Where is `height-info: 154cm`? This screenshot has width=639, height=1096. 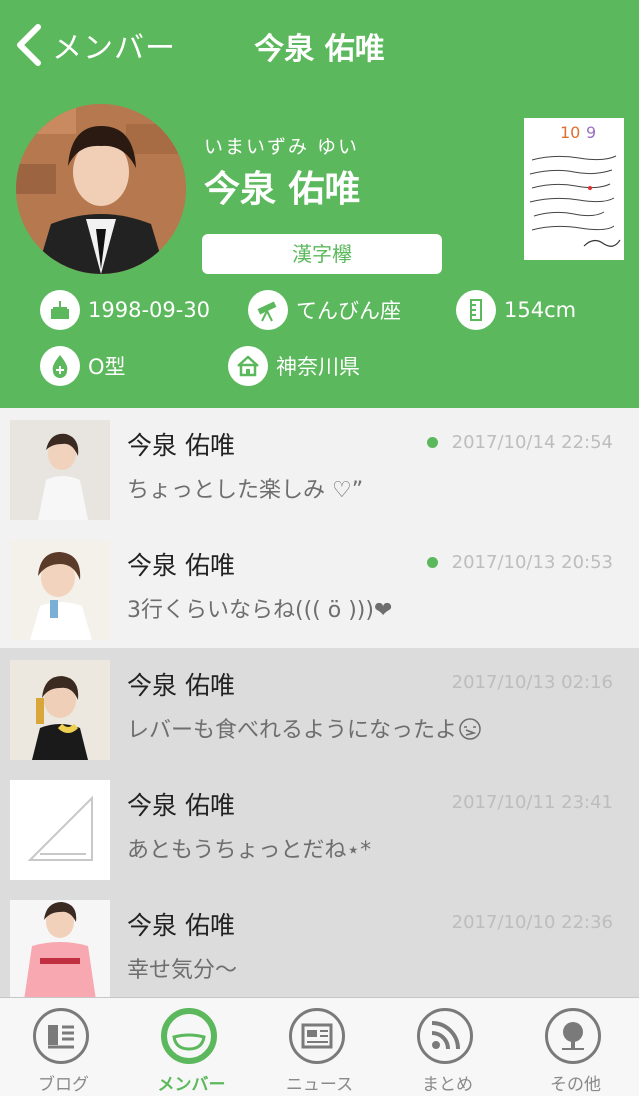 height-info: 154cm is located at coordinates (516, 310).